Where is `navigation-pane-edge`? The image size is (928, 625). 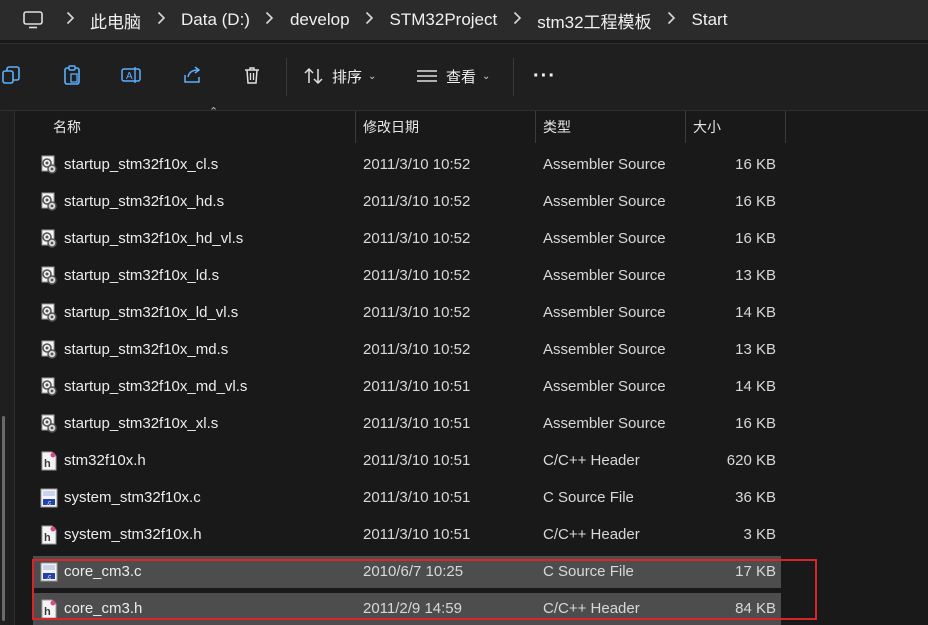
navigation-pane-edge is located at coordinates (7, 368).